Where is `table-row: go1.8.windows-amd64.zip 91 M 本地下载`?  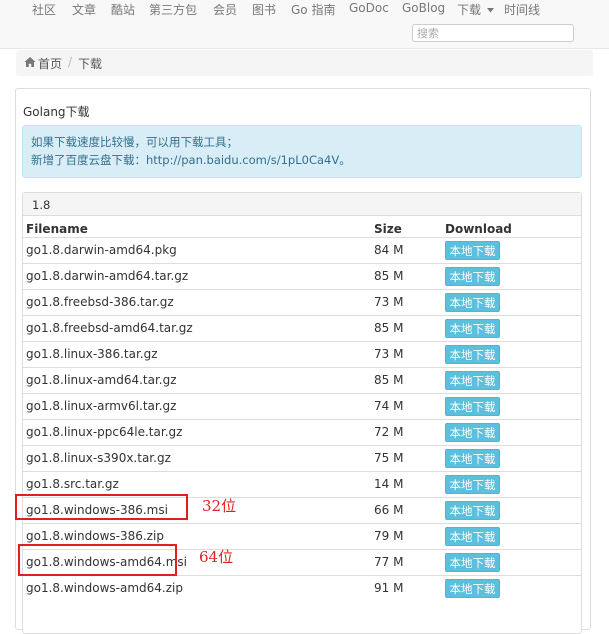 table-row: go1.8.windows-amd64.zip 91 M 本地下载 is located at coordinates (302, 588).